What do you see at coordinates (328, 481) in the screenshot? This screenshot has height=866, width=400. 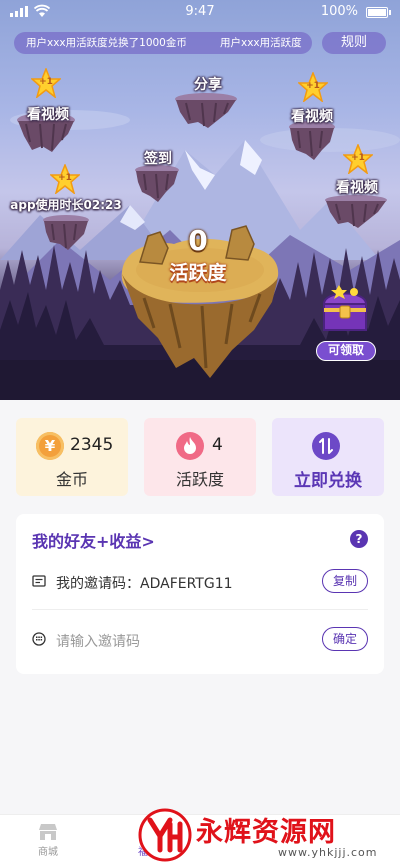 I see `exchange-label: 立即兑换` at bounding box center [328, 481].